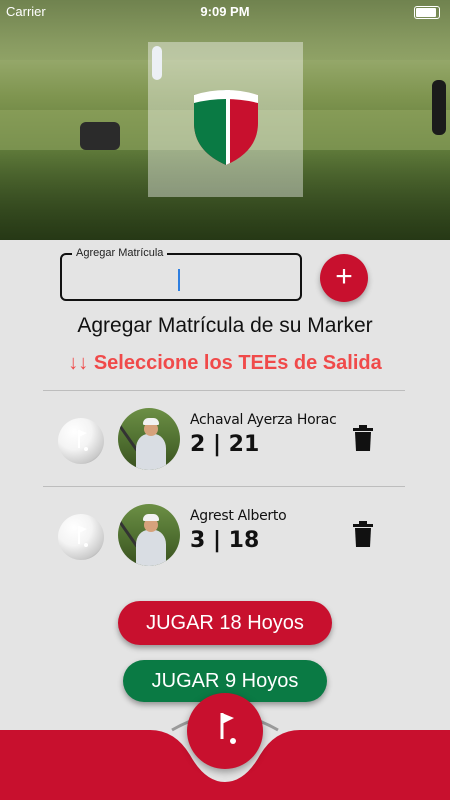  Describe the element at coordinates (225, 325) in the screenshot. I see `page-title: Agregar Matrícula de su Marker` at that location.